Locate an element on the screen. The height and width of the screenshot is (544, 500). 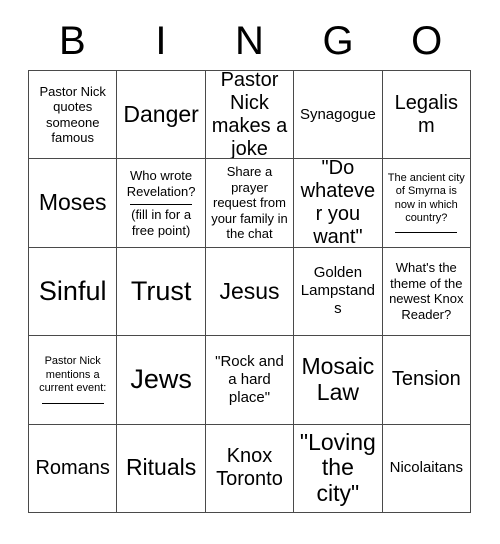
bingo-square-label: "Rock and a hard place" is located at coordinates (249, 379).